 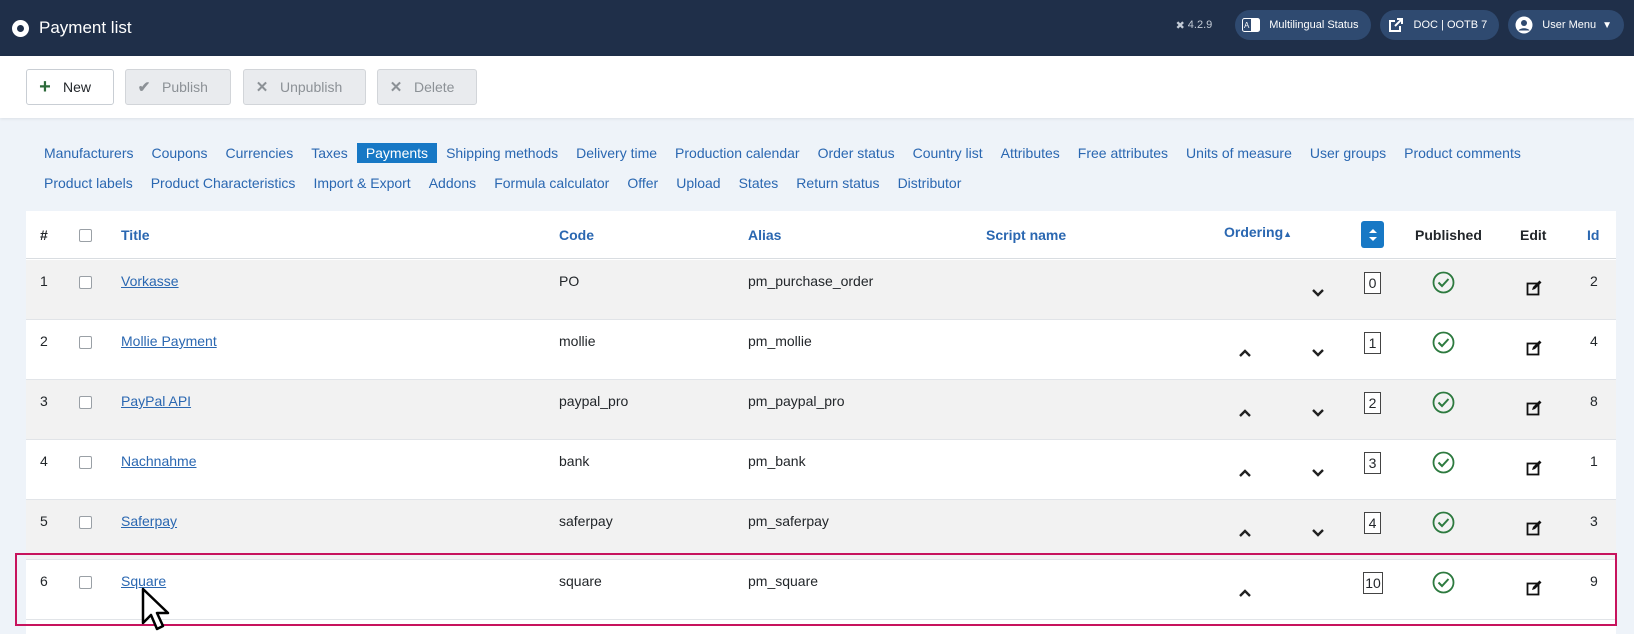 What do you see at coordinates (361, 183) in the screenshot?
I see `submenu-item: Import & Export` at bounding box center [361, 183].